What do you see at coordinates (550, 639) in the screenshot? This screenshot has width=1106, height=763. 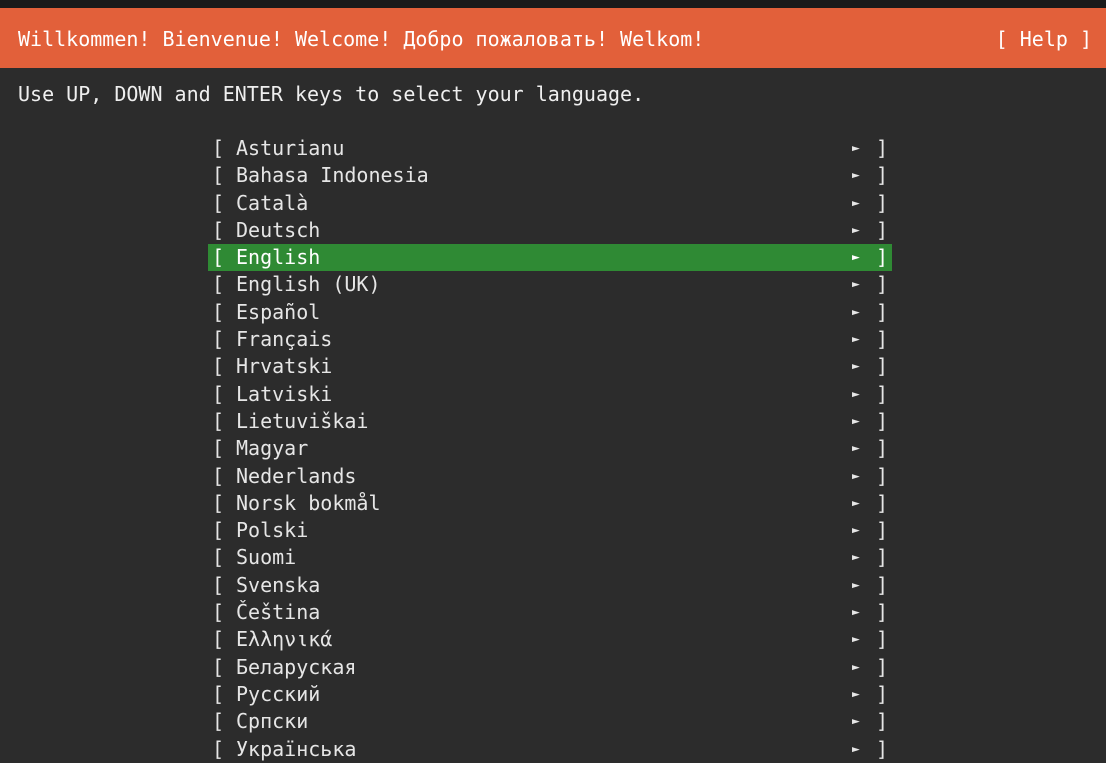 I see `language-option-: [Ελληνικά ►]` at bounding box center [550, 639].